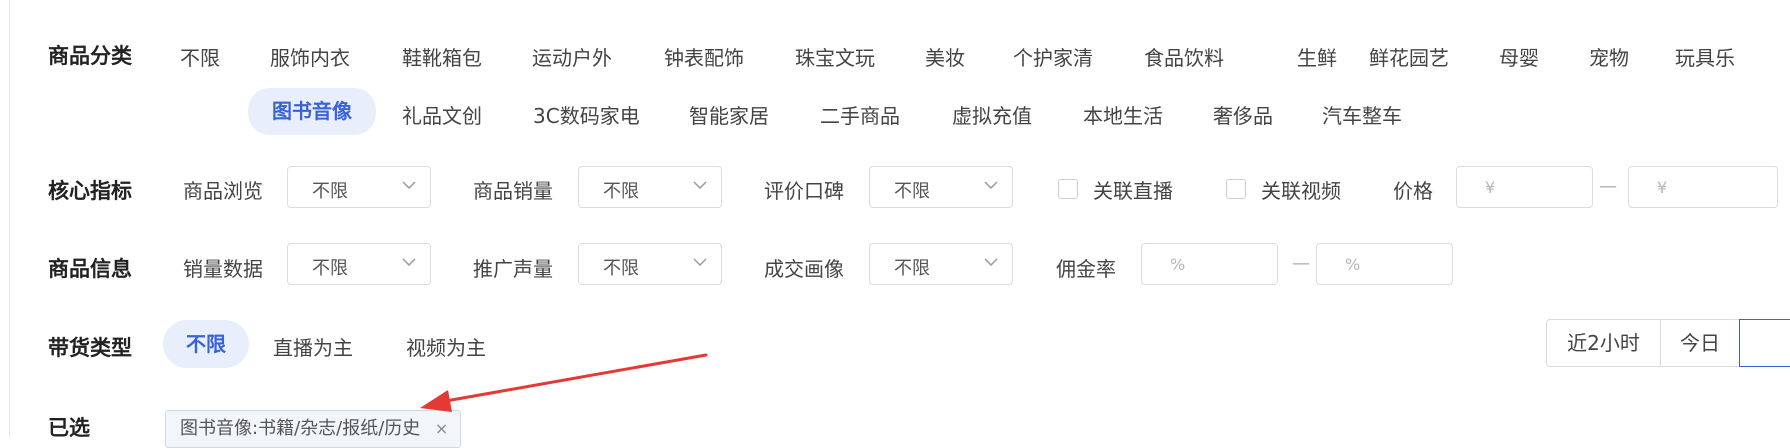 The image size is (1790, 448). Describe the element at coordinates (359, 187) in the screenshot. I see `browse-select: 不限` at that location.